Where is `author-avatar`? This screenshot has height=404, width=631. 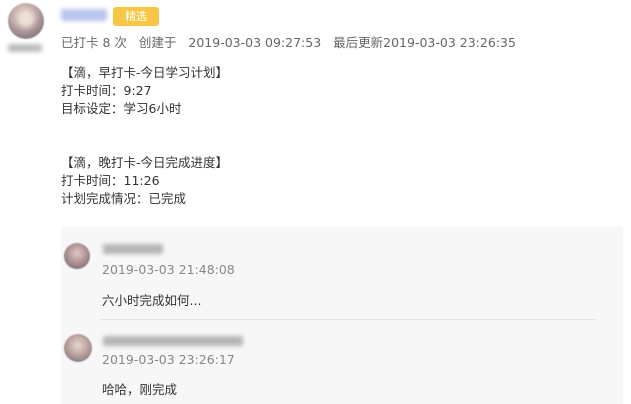
author-avatar is located at coordinates (26, 21).